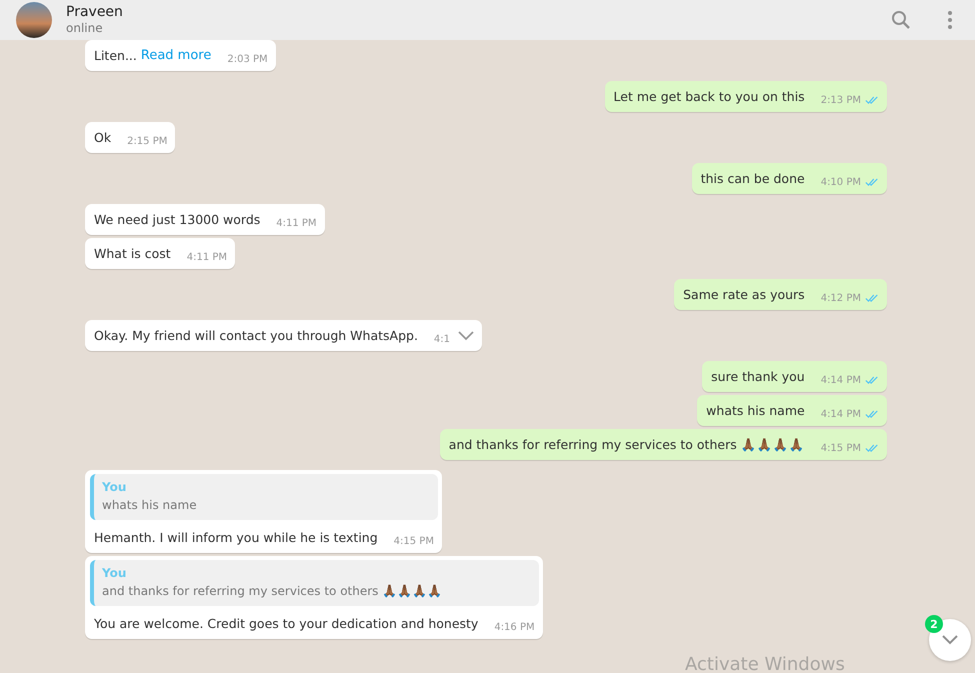  Describe the element at coordinates (755, 411) in the screenshot. I see `message-text: whats his name` at that location.